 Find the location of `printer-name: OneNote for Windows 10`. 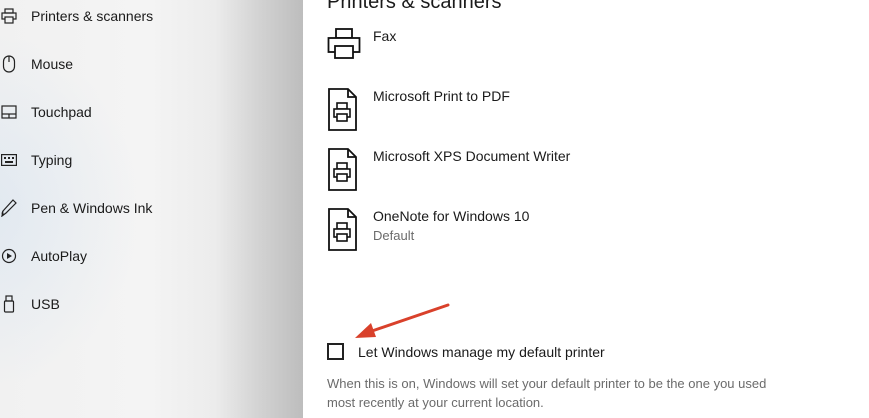

printer-name: OneNote for Windows 10 is located at coordinates (451, 216).